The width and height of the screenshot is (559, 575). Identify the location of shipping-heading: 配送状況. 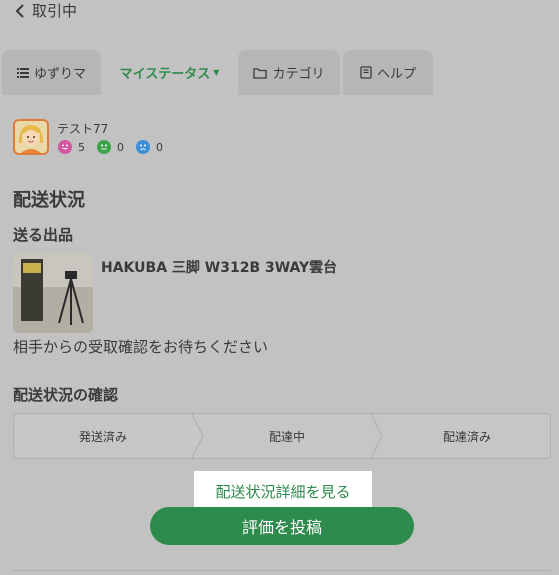
(49, 200).